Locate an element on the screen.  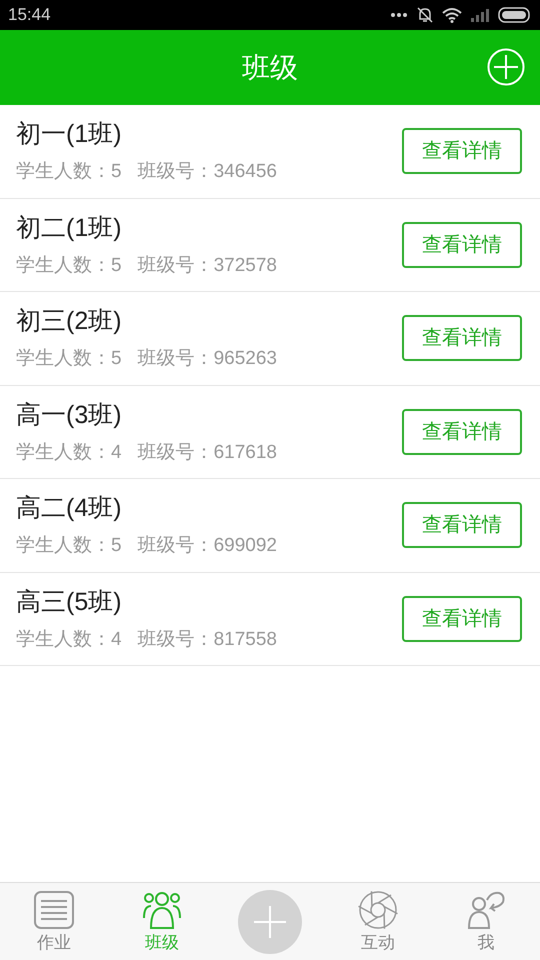
bell-muted-icon is located at coordinates (425, 15).